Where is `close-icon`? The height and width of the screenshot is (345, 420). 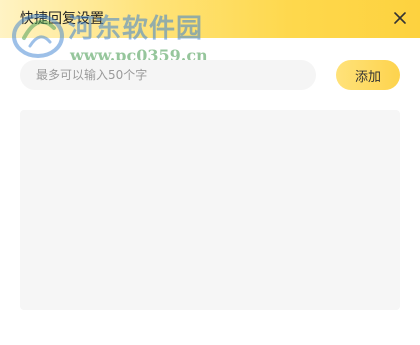
close-icon is located at coordinates (400, 18).